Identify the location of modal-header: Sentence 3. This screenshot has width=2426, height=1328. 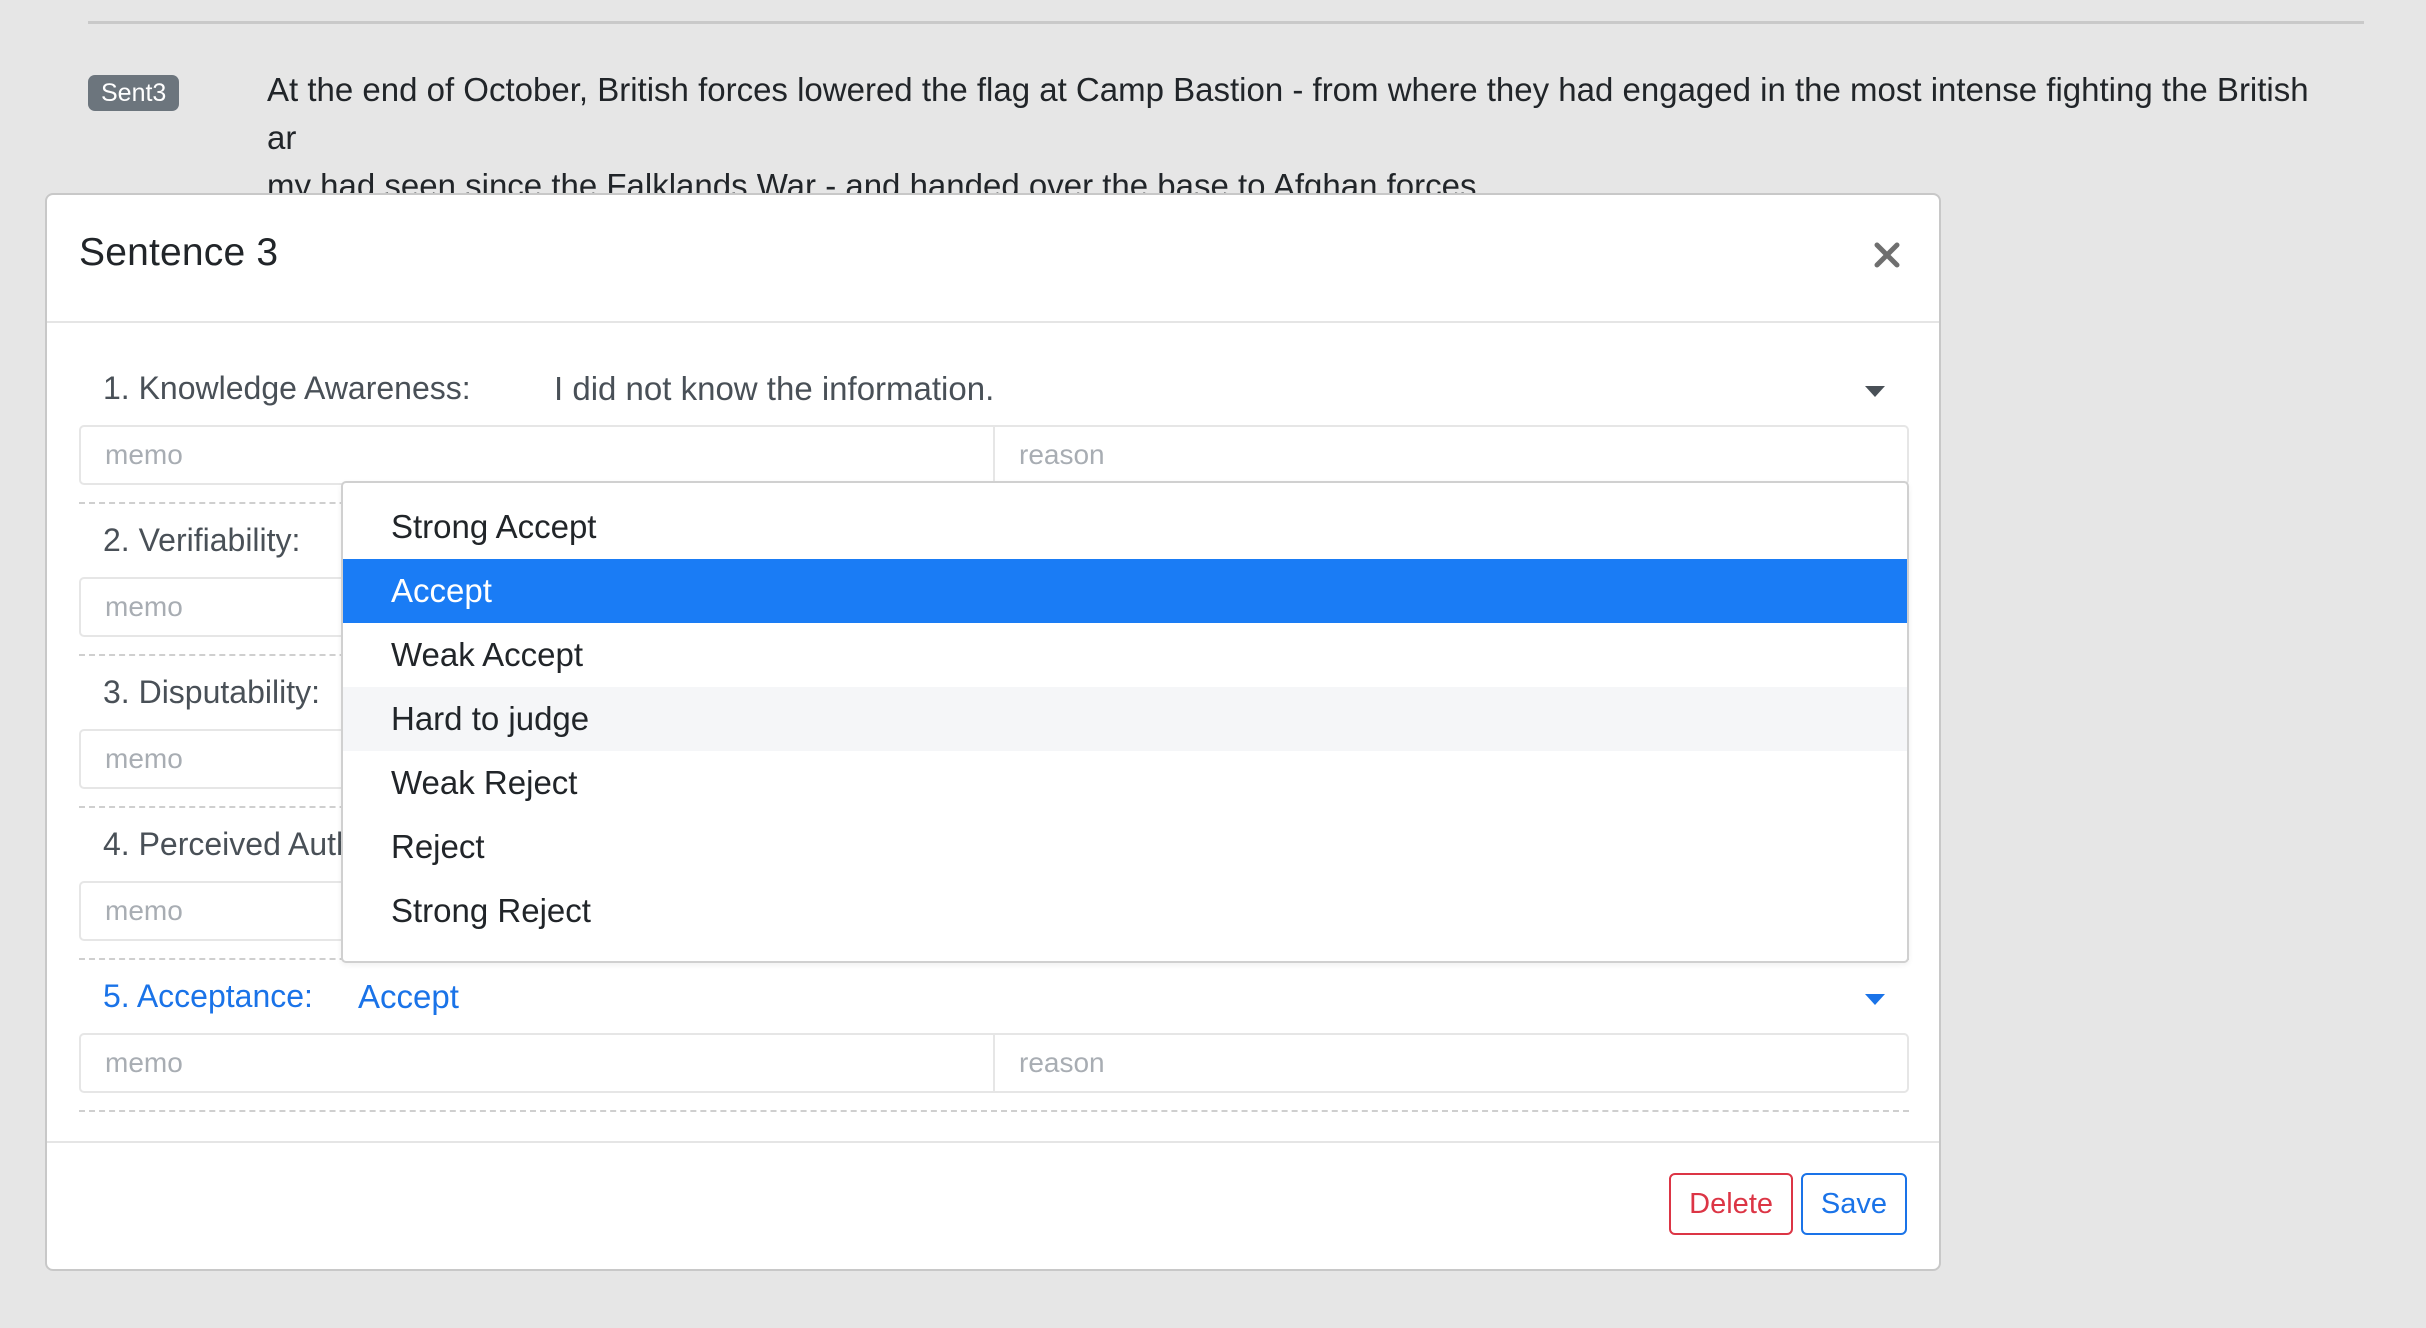
(993, 259).